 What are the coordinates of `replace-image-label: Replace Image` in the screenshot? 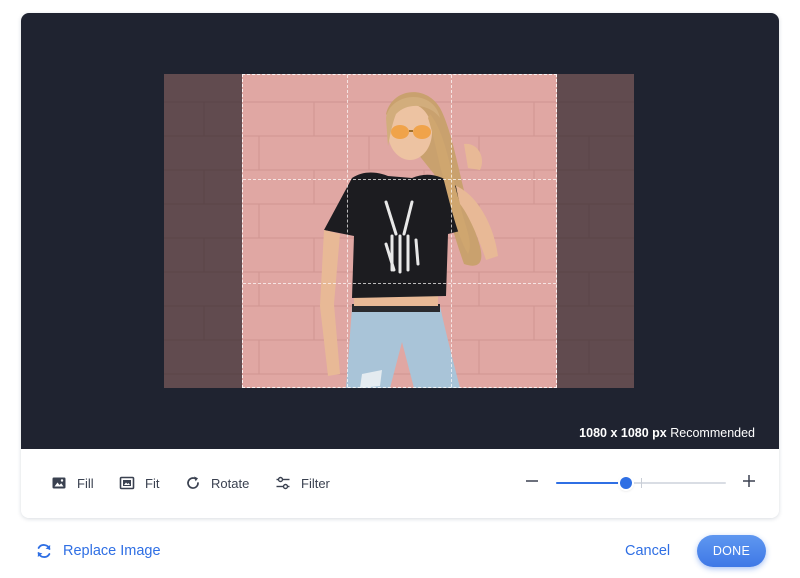 It's located at (112, 551).